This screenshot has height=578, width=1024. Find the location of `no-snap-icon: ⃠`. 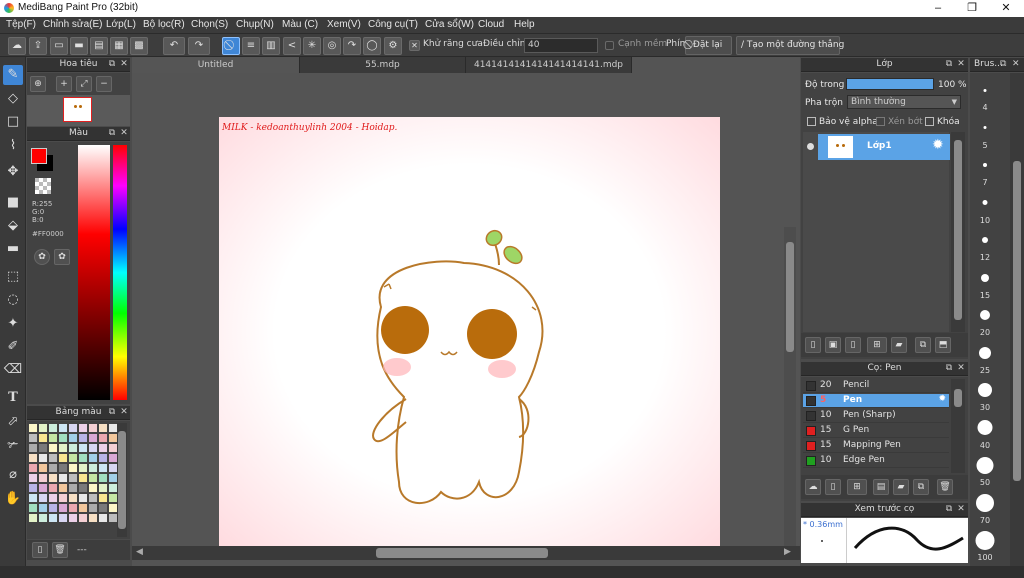

no-snap-icon: ⃠ is located at coordinates (231, 46).